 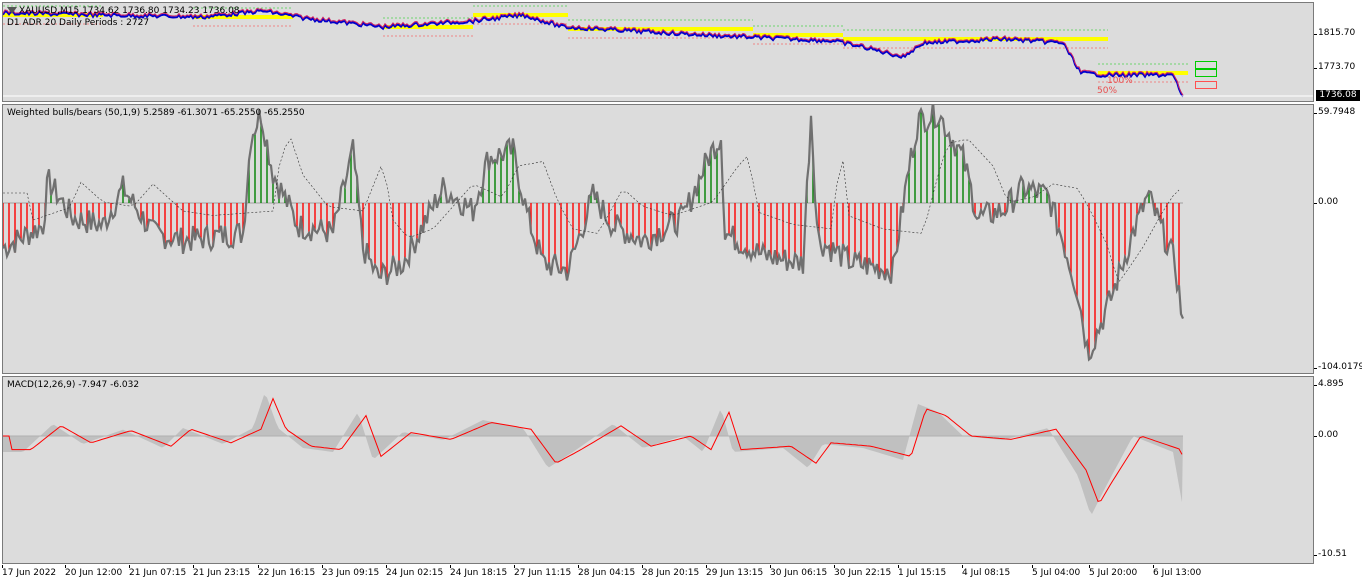 I want to click on target-box-red, so click(x=1206, y=85).